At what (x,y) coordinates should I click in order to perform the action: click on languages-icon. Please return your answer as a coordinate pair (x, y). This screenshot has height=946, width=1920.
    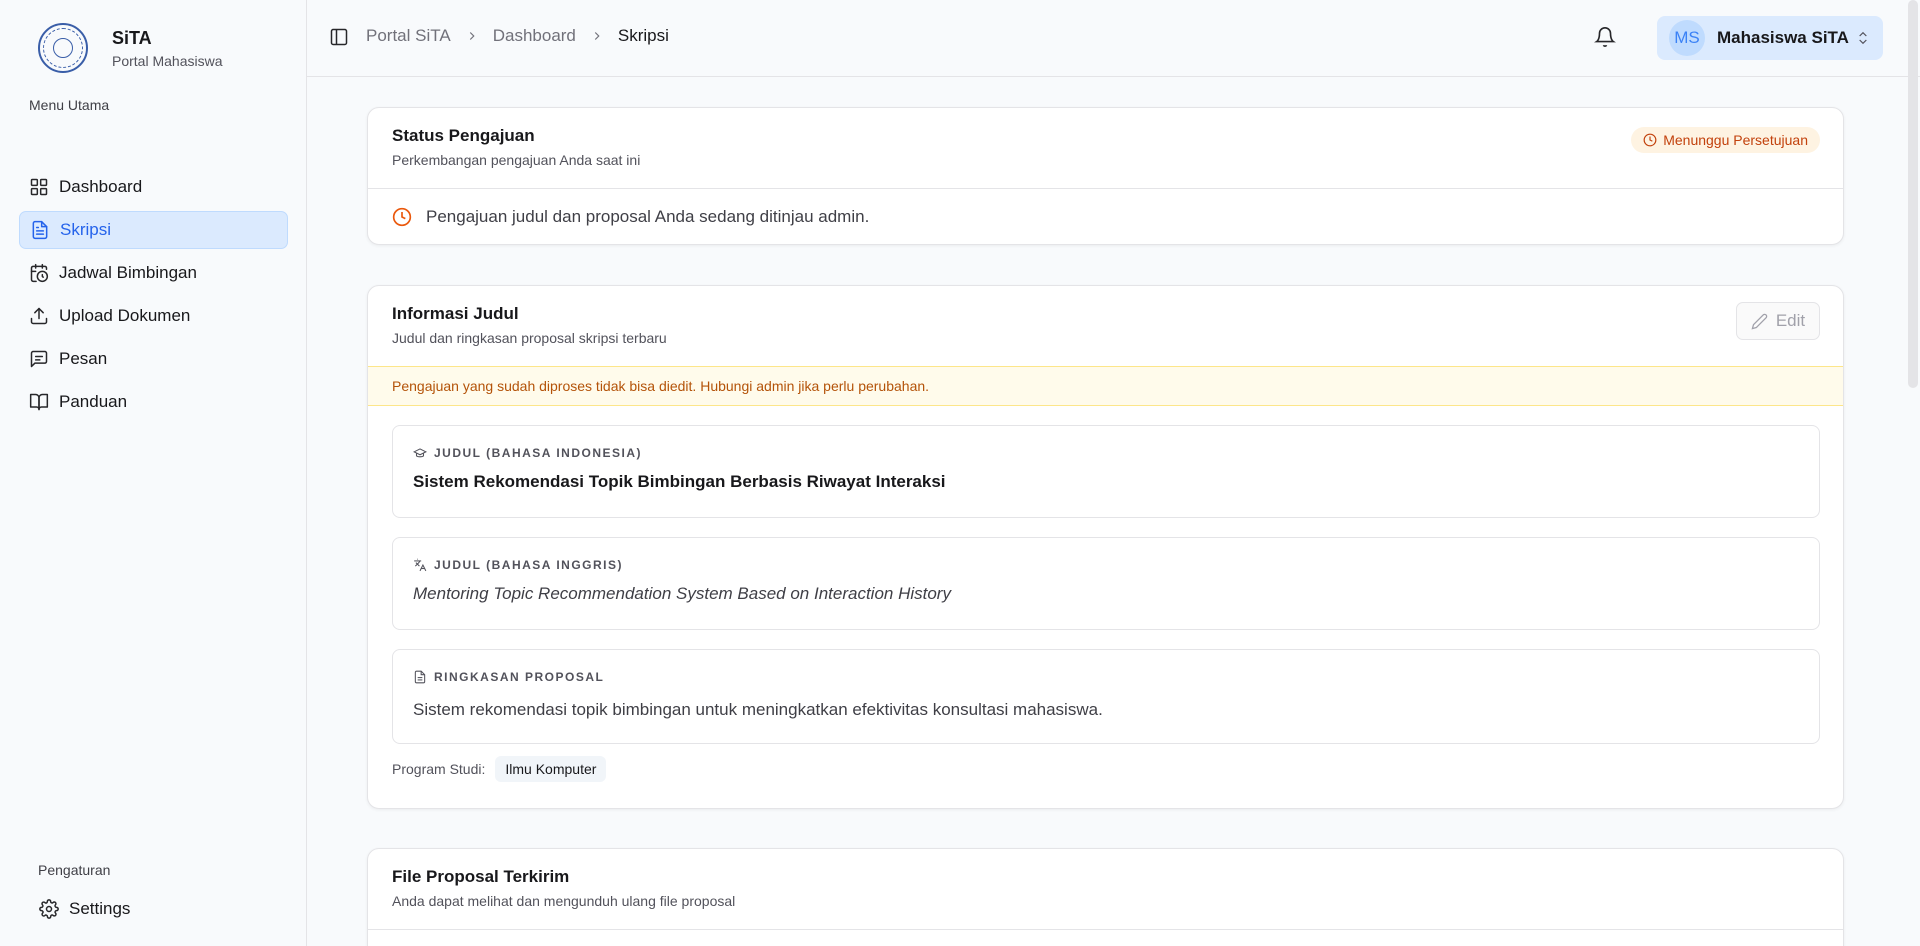
    Looking at the image, I should click on (420, 565).